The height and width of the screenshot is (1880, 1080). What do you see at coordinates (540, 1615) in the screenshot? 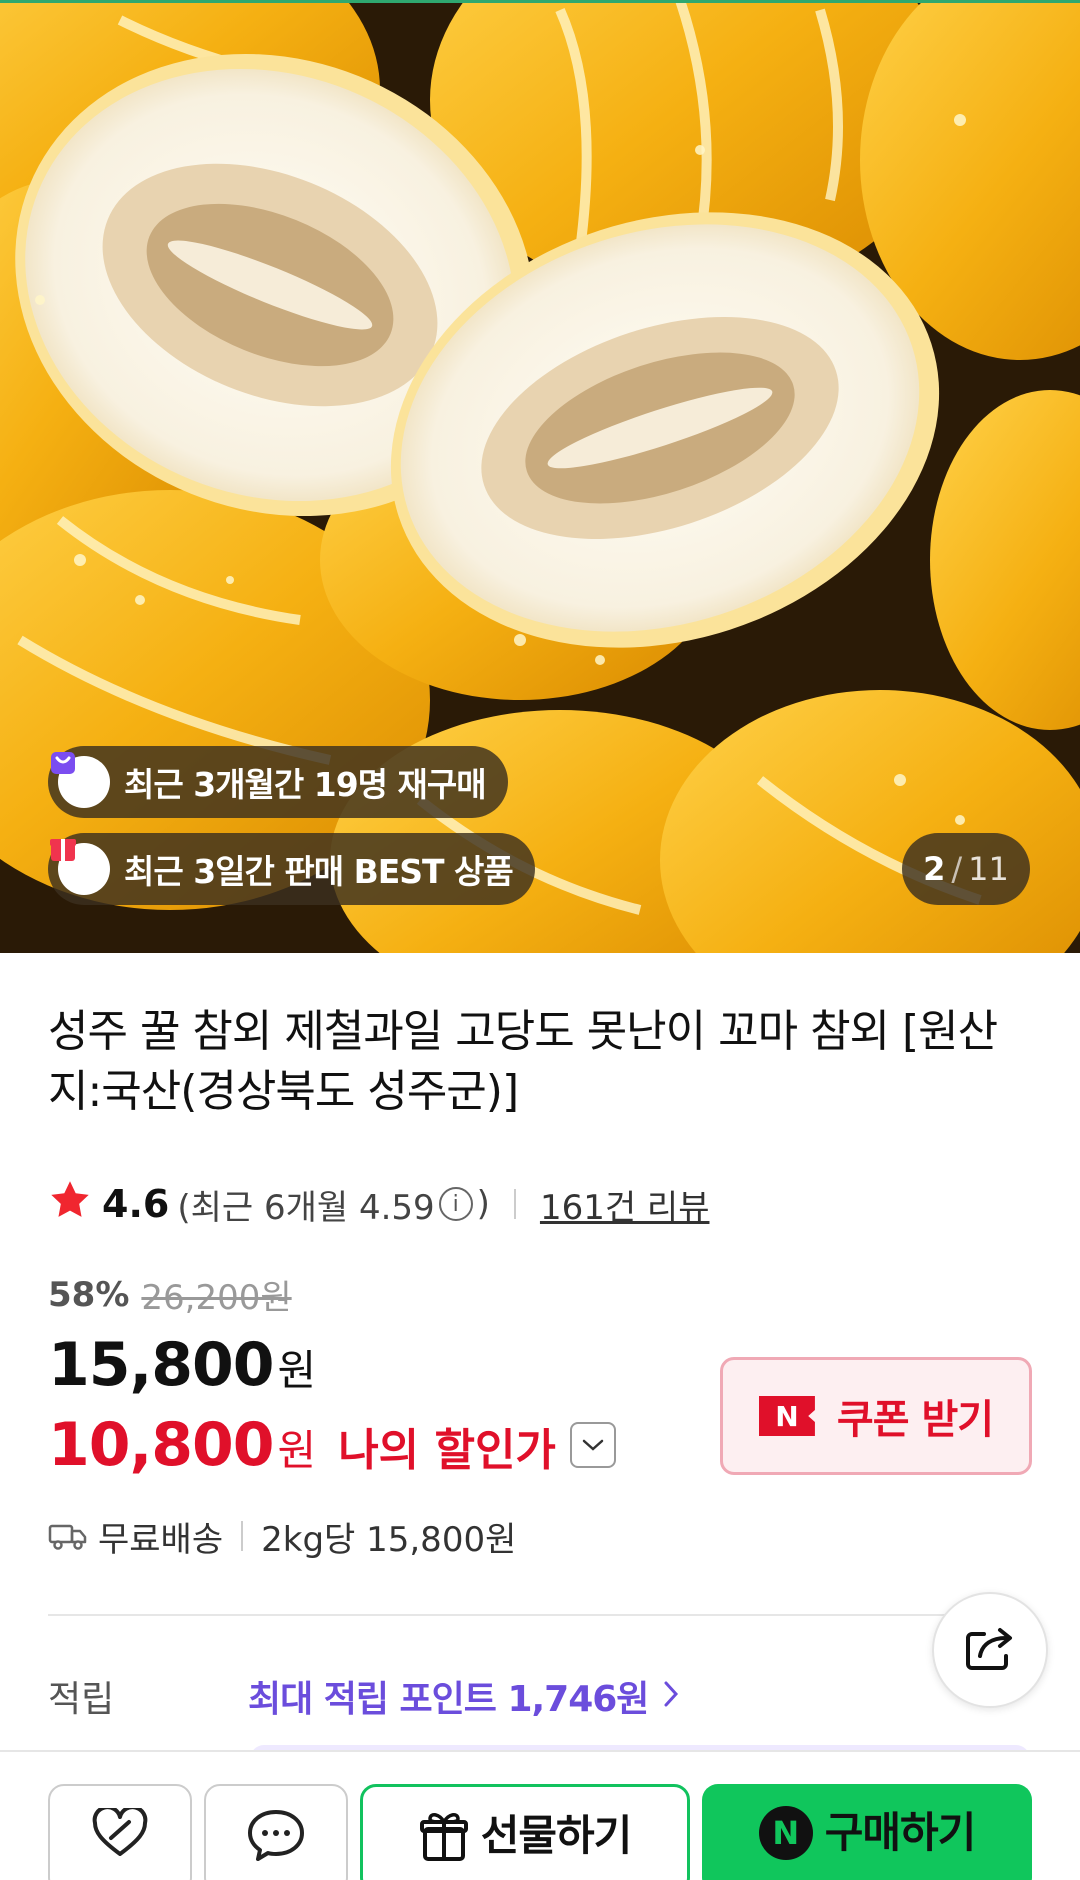
I see `section-divider` at bounding box center [540, 1615].